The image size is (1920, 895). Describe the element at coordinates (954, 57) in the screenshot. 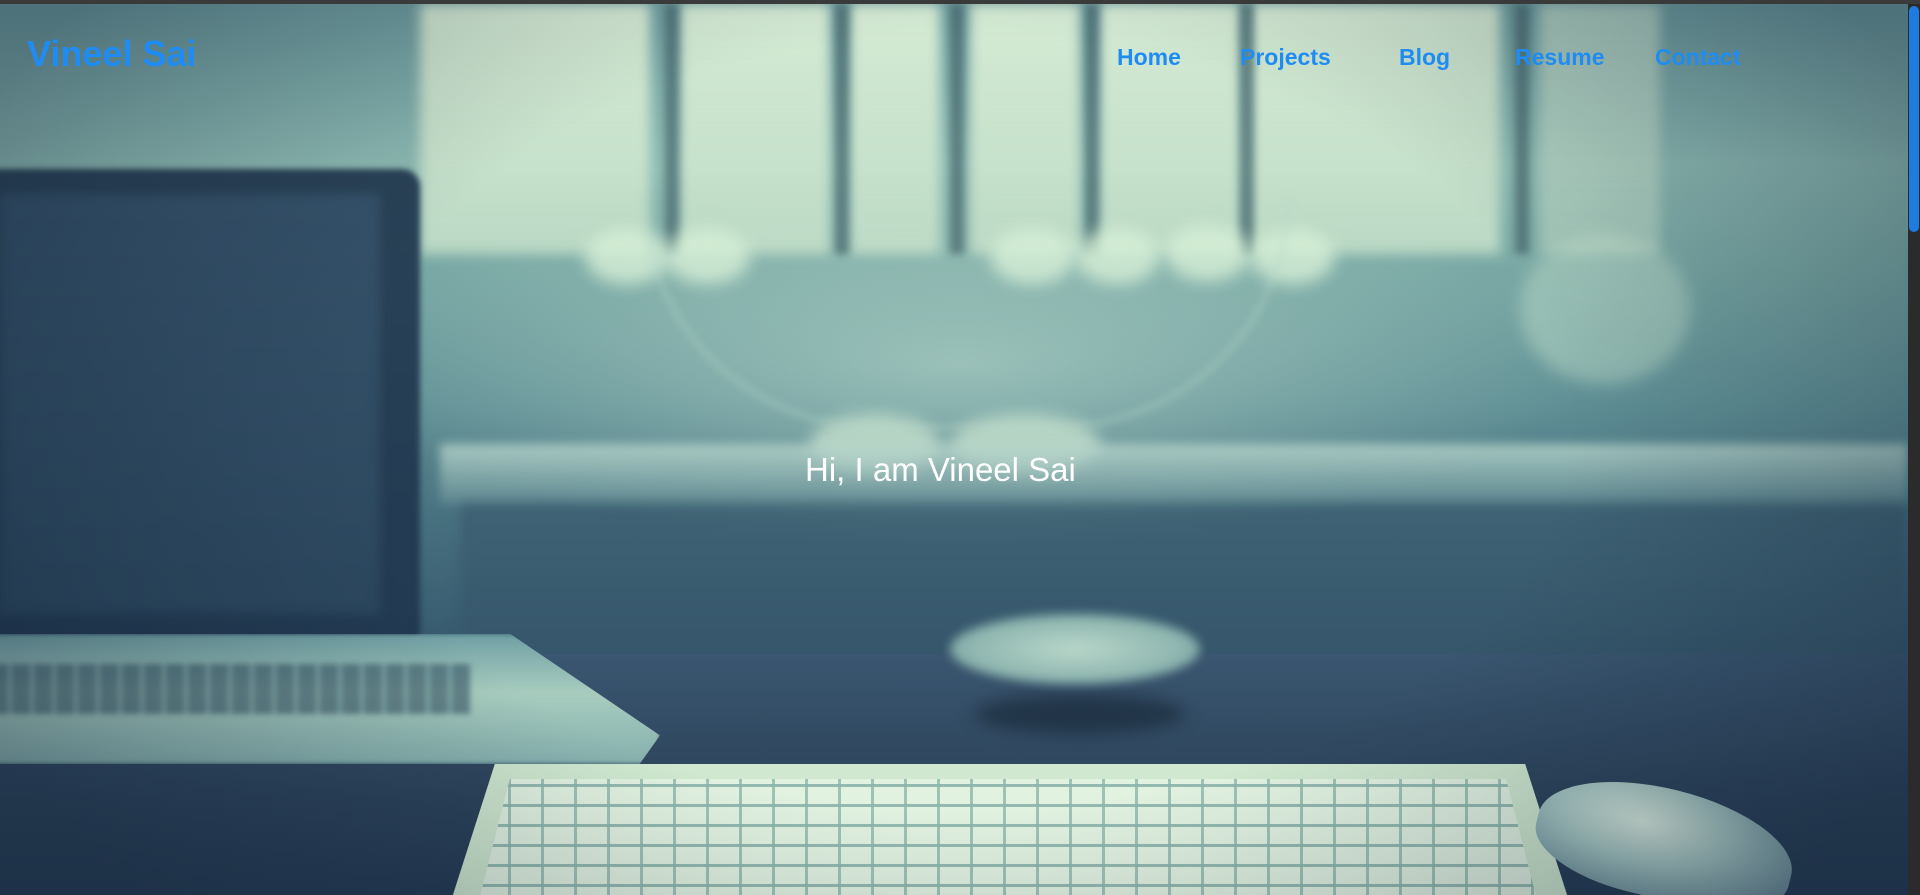

I see `main-nav: Home Projects Blog Resume Contact` at that location.